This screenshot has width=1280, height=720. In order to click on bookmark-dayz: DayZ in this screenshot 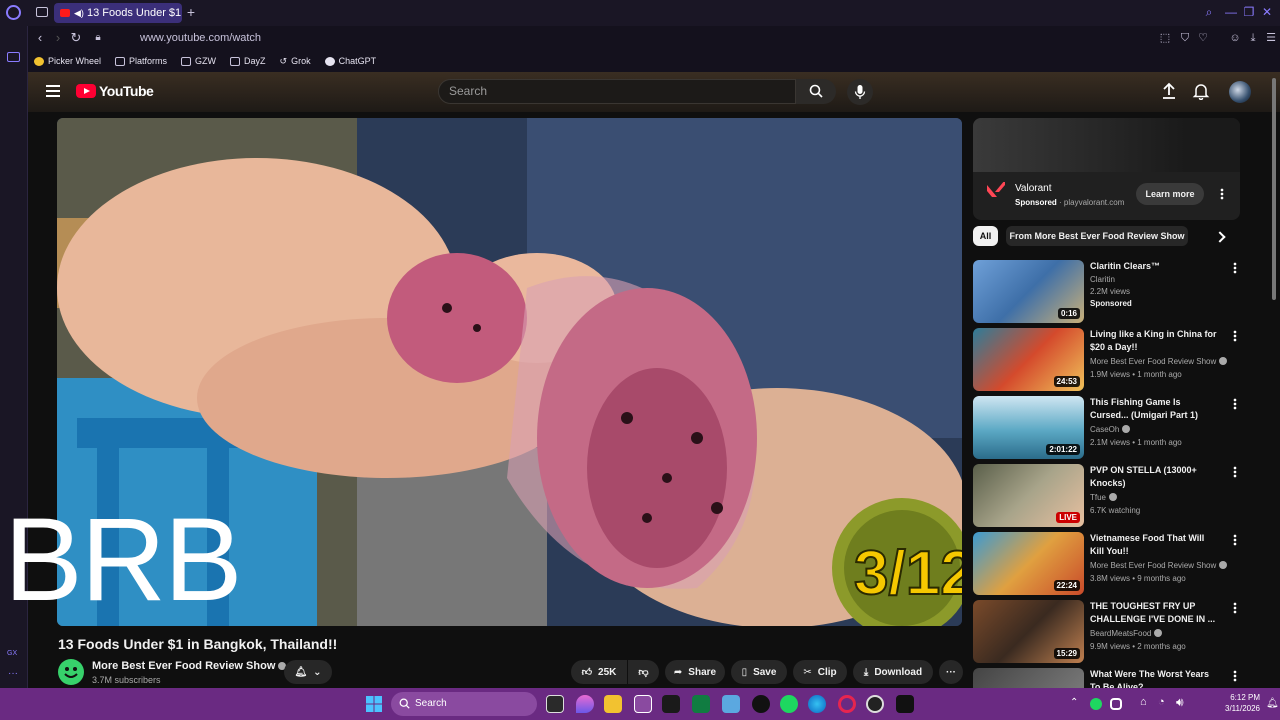, I will do `click(248, 61)`.